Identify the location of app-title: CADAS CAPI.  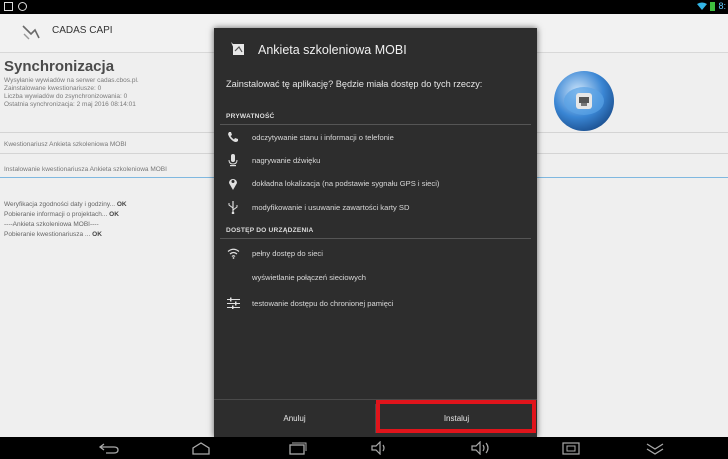
(82, 30).